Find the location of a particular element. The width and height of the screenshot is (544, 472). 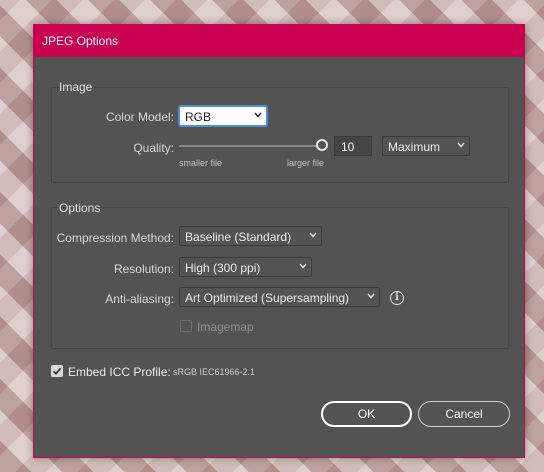

resolution-select: High (300 ppi) is located at coordinates (245, 267).